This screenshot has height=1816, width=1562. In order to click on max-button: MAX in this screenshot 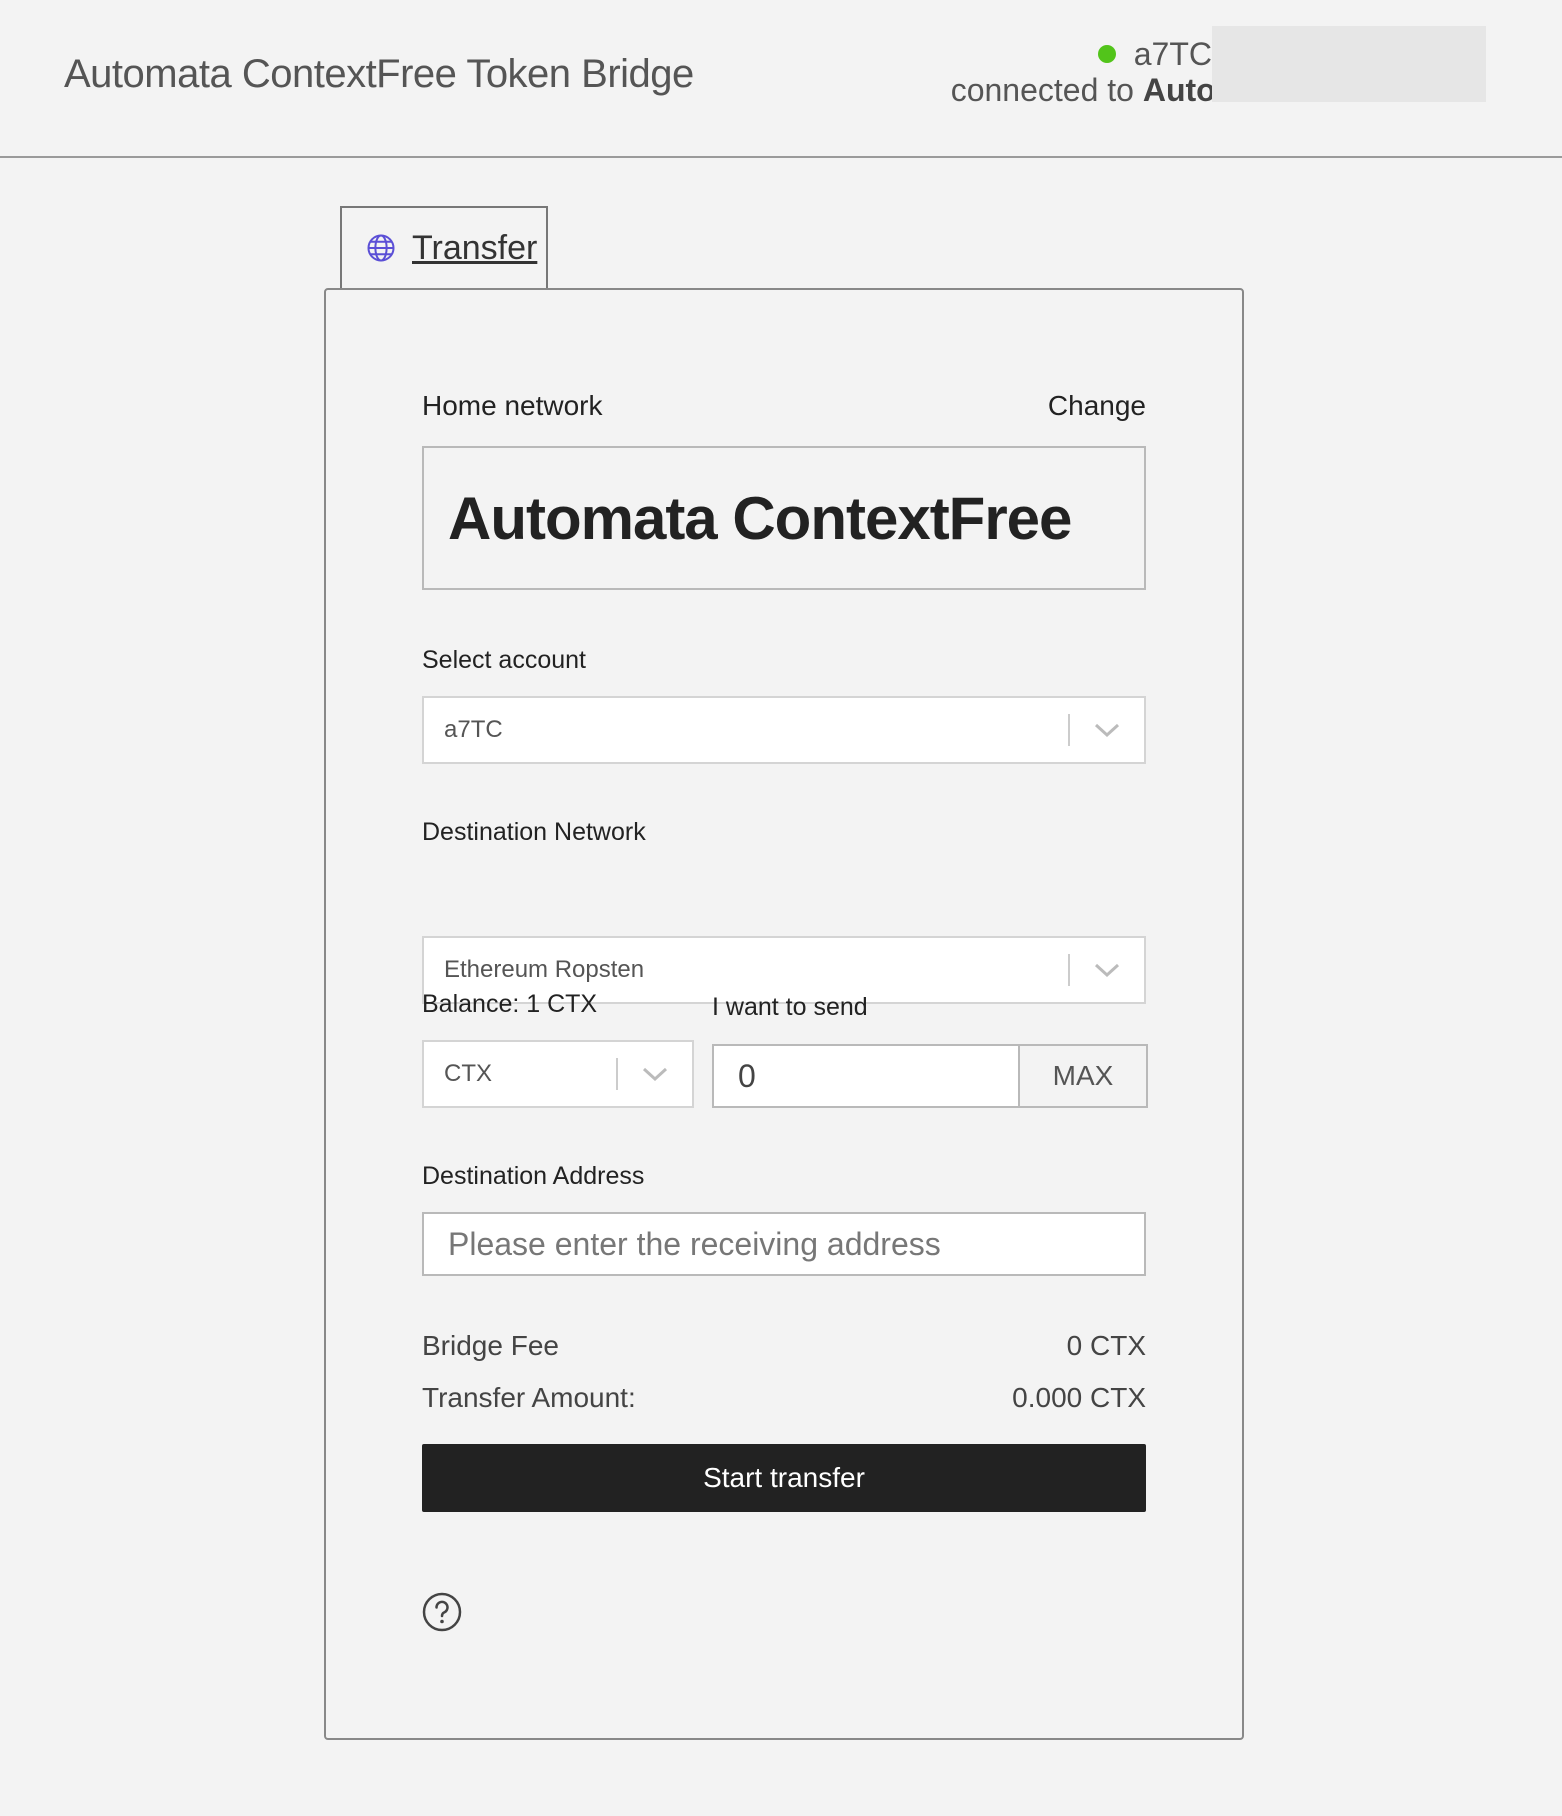, I will do `click(1082, 1076)`.